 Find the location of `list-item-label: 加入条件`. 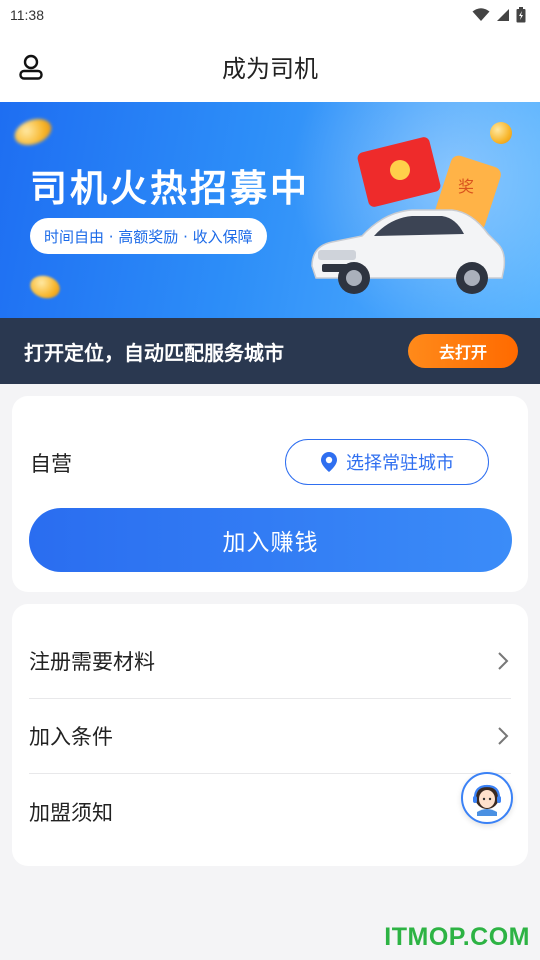

list-item-label: 加入条件 is located at coordinates (71, 737).